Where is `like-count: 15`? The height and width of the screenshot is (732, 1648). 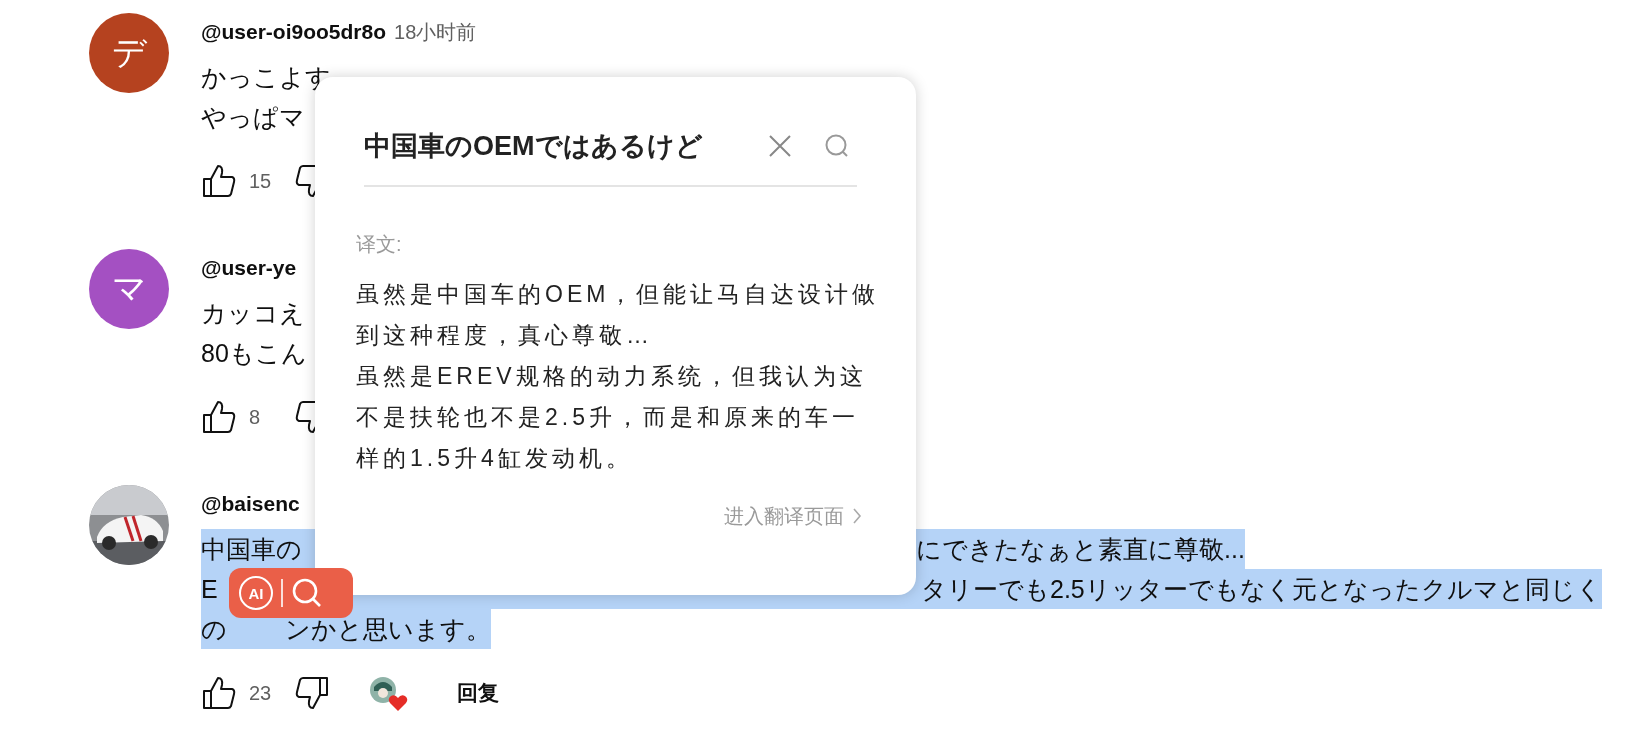
like-count: 15 is located at coordinates (260, 181).